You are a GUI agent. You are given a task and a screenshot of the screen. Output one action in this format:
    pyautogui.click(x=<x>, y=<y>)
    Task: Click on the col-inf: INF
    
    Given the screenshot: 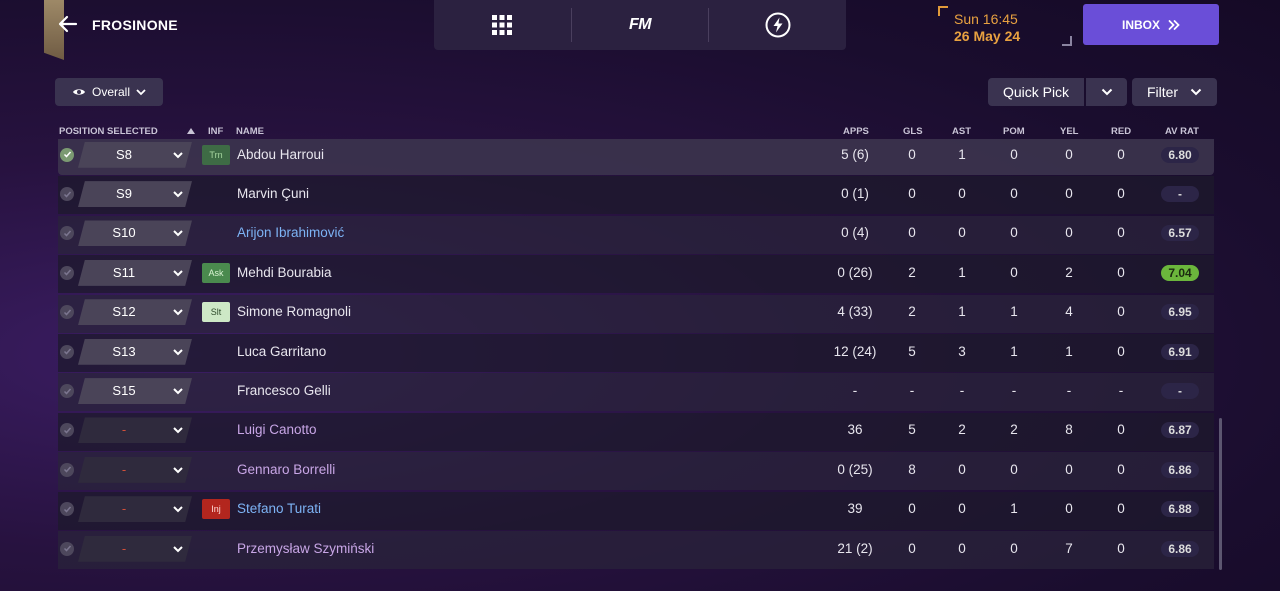 What is the action you would take?
    pyautogui.click(x=215, y=131)
    